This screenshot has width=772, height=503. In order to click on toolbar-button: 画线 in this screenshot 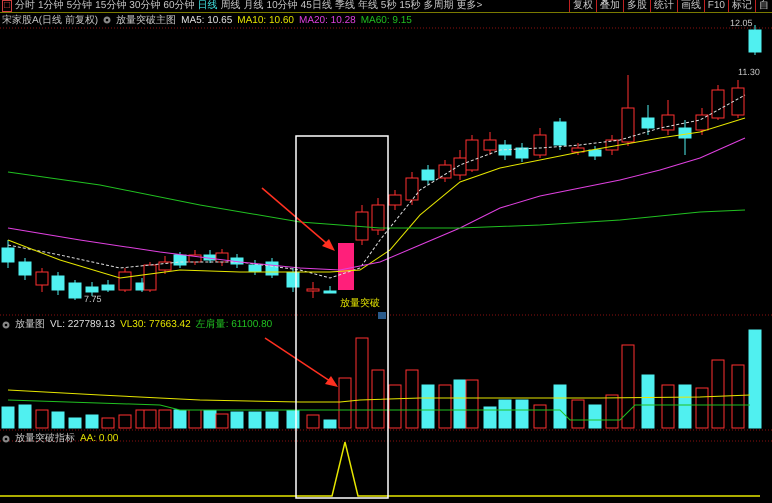, I will do `click(690, 6)`.